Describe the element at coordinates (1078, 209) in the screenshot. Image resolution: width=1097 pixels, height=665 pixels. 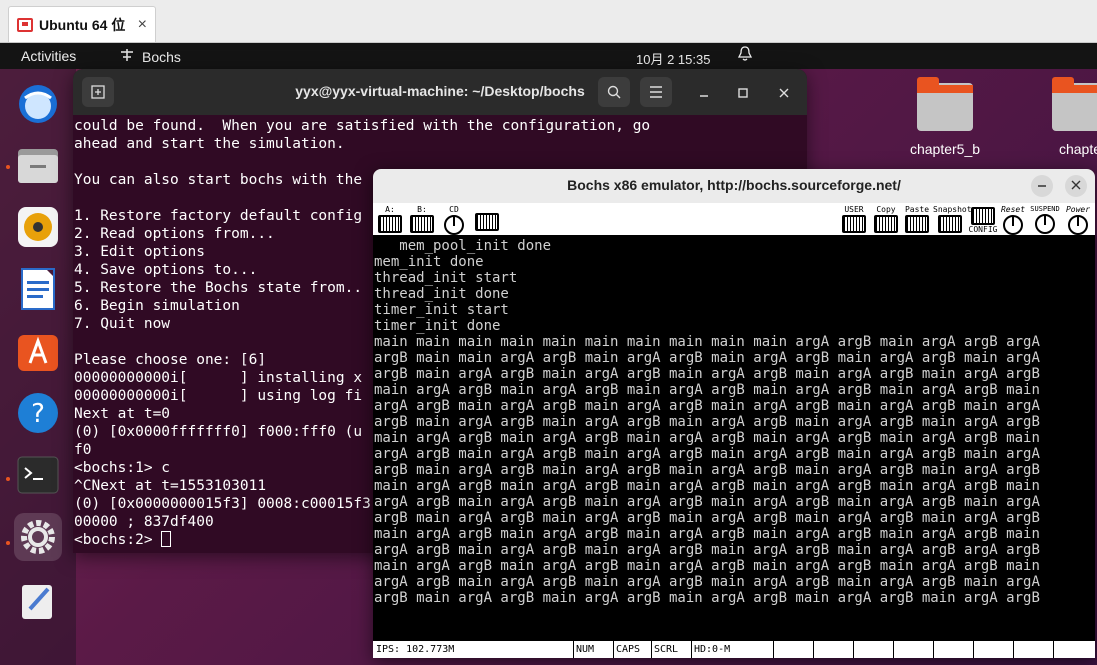
I see `power-label: Power` at that location.